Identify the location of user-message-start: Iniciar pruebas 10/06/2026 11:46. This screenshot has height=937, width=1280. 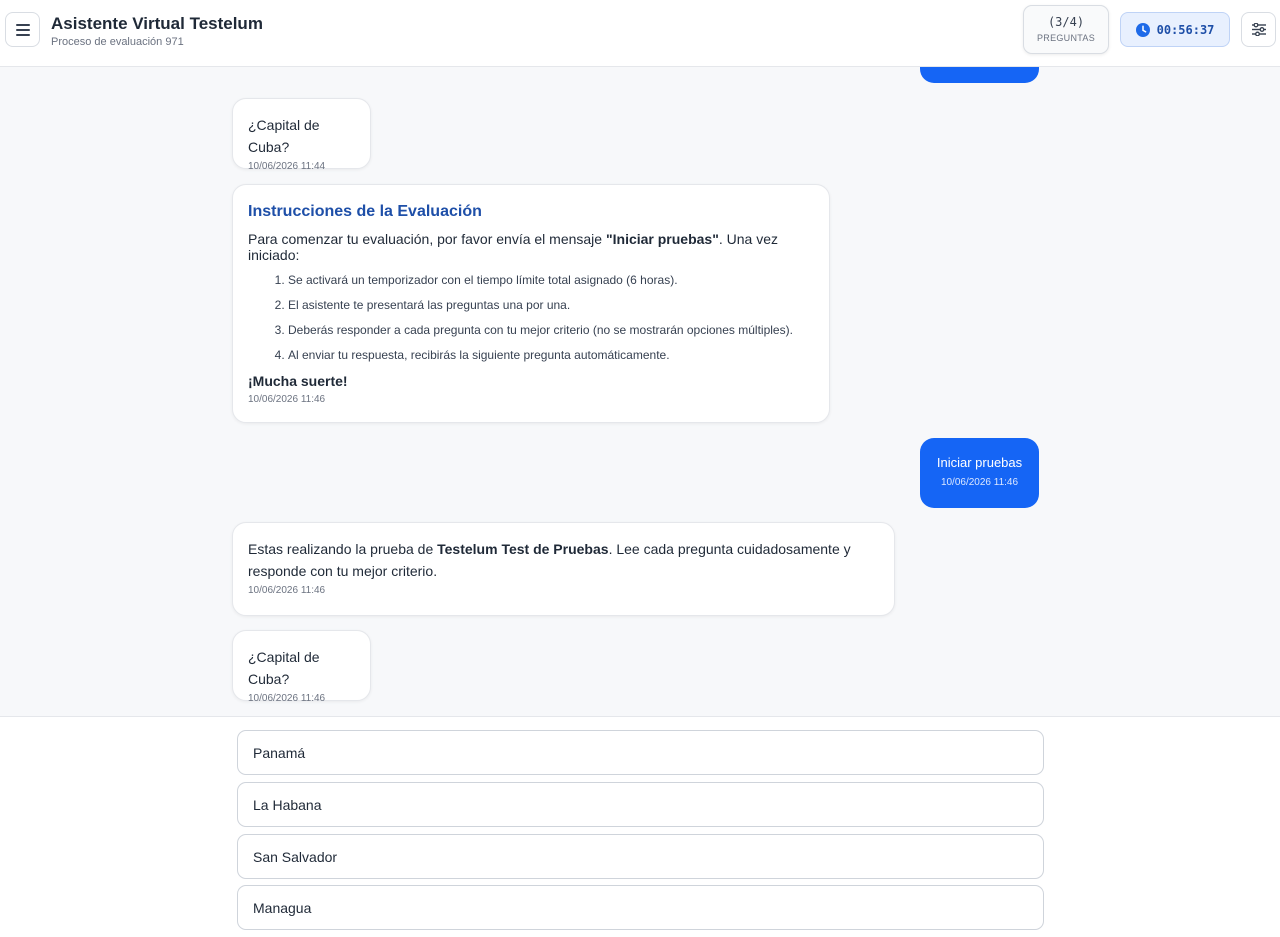
(979, 473).